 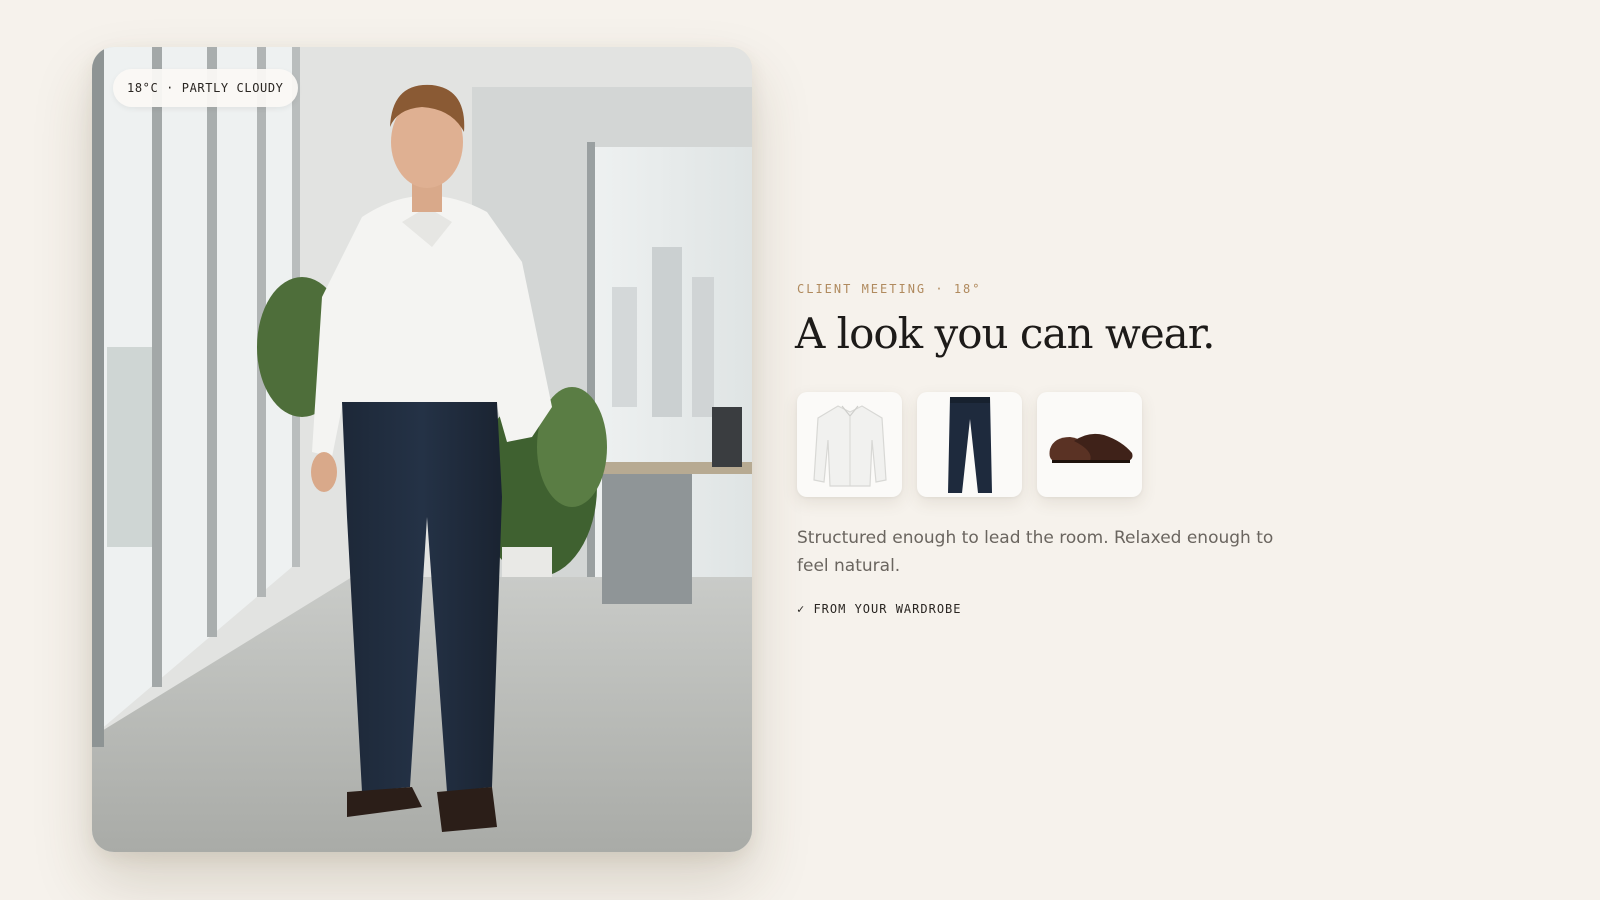 What do you see at coordinates (889, 289) in the screenshot?
I see `occasion-label: CLIENT MEETING · 18°` at bounding box center [889, 289].